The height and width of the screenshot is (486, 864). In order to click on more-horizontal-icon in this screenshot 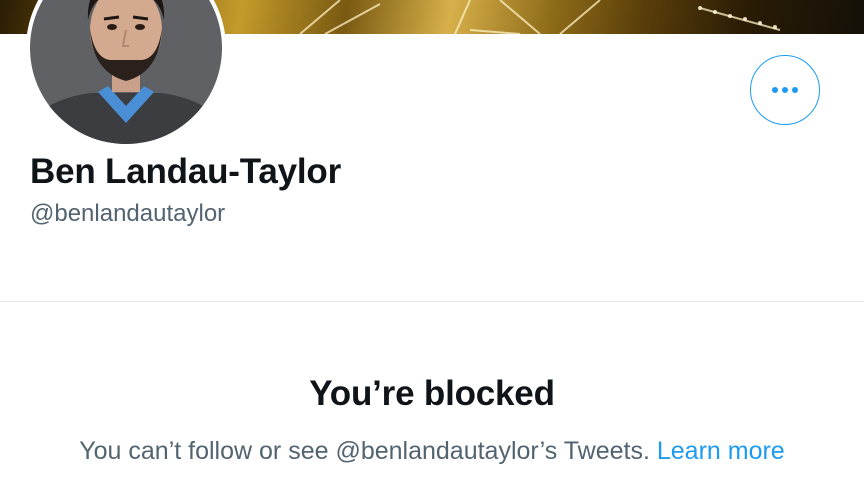, I will do `click(785, 90)`.